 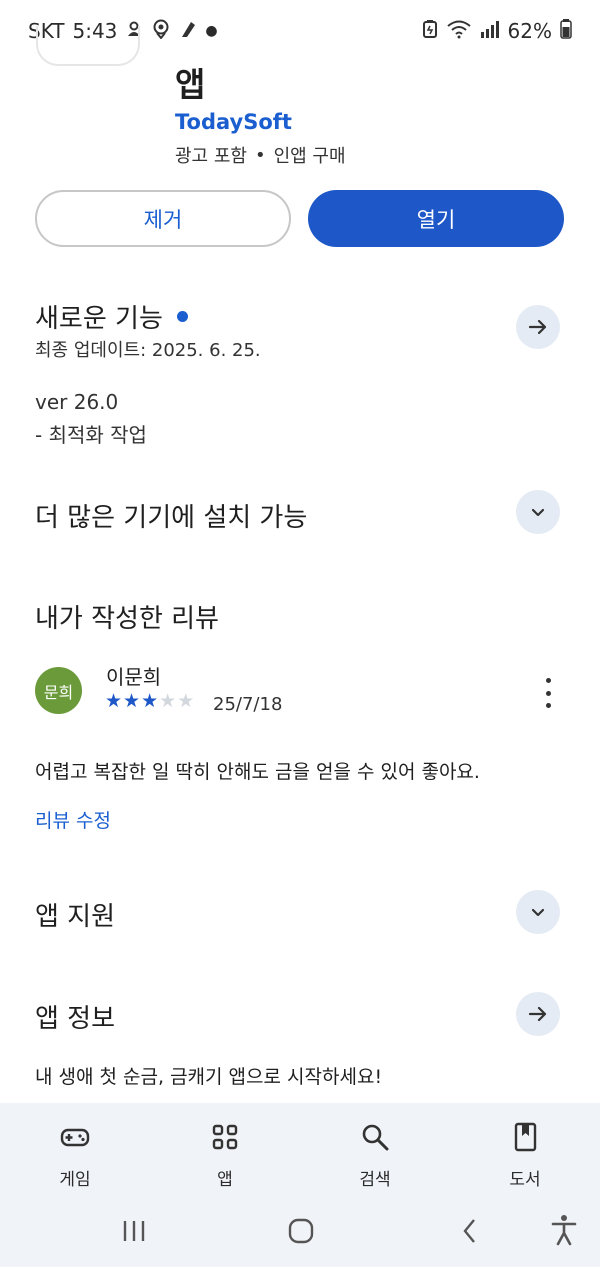 I want to click on app-info-description: 내 생애 첫 순금, 금캐기 앱으로 시작하세요!, so click(x=209, y=1077).